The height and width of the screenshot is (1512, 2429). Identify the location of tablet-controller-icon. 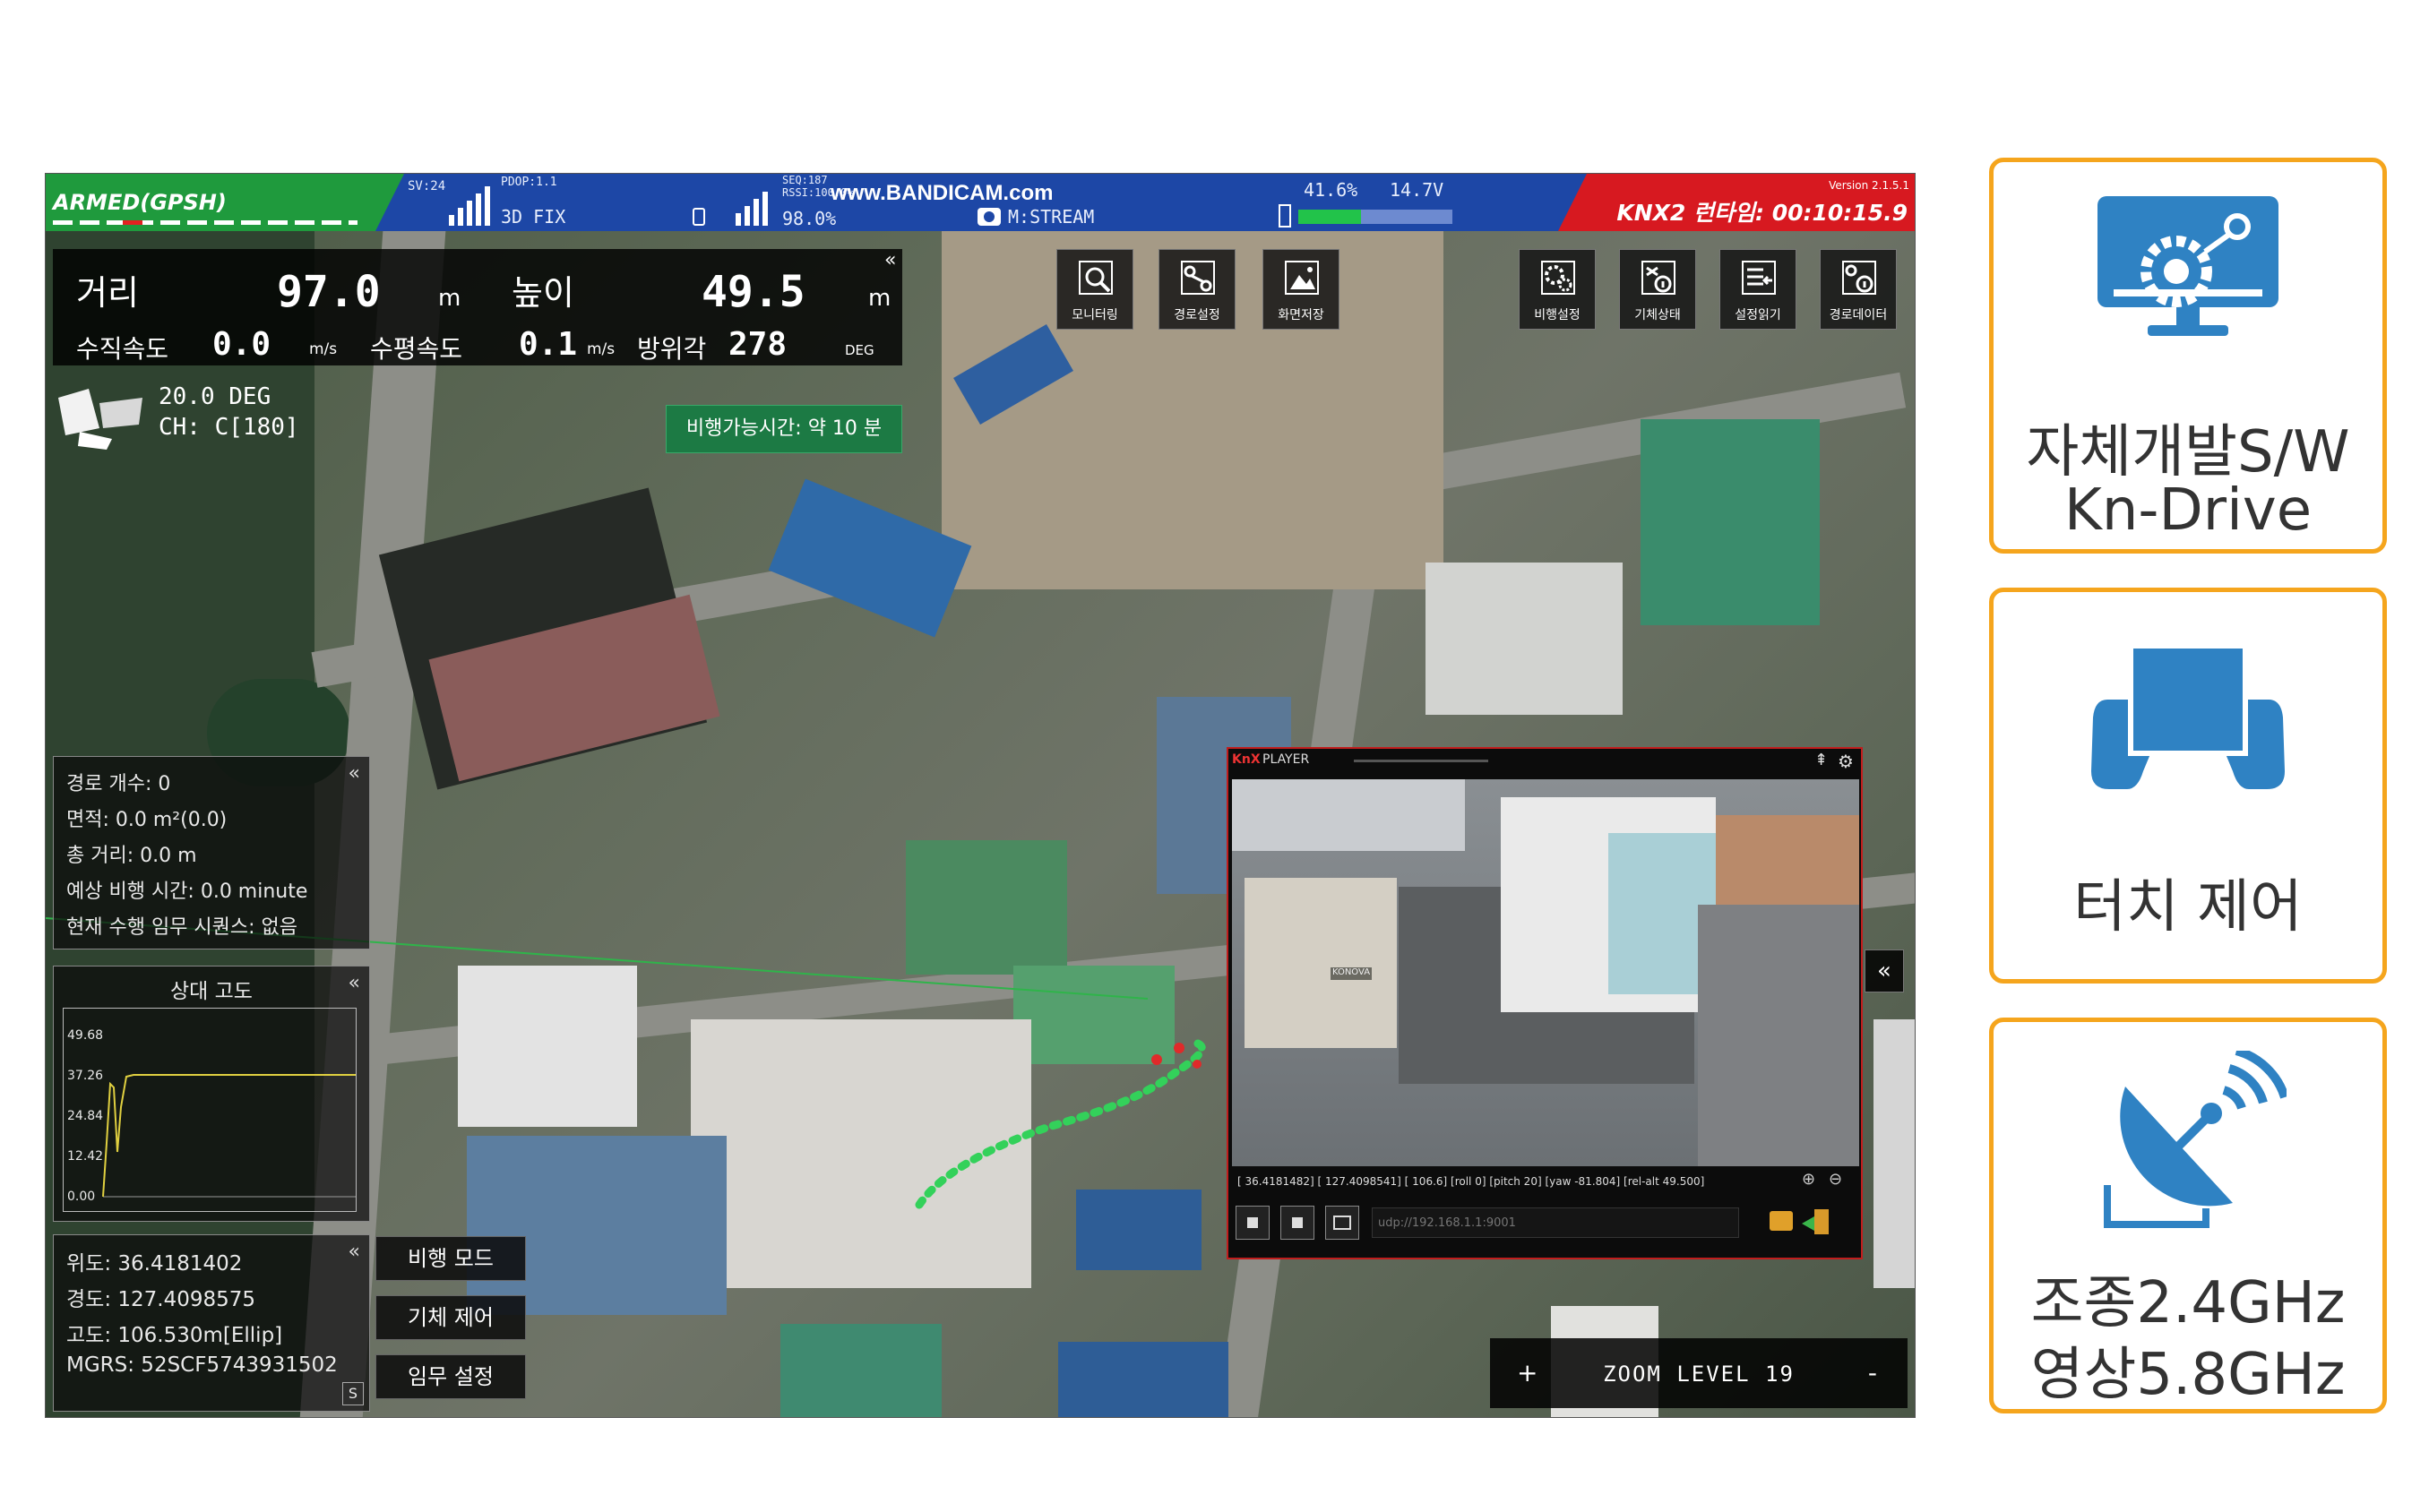
(2188, 718).